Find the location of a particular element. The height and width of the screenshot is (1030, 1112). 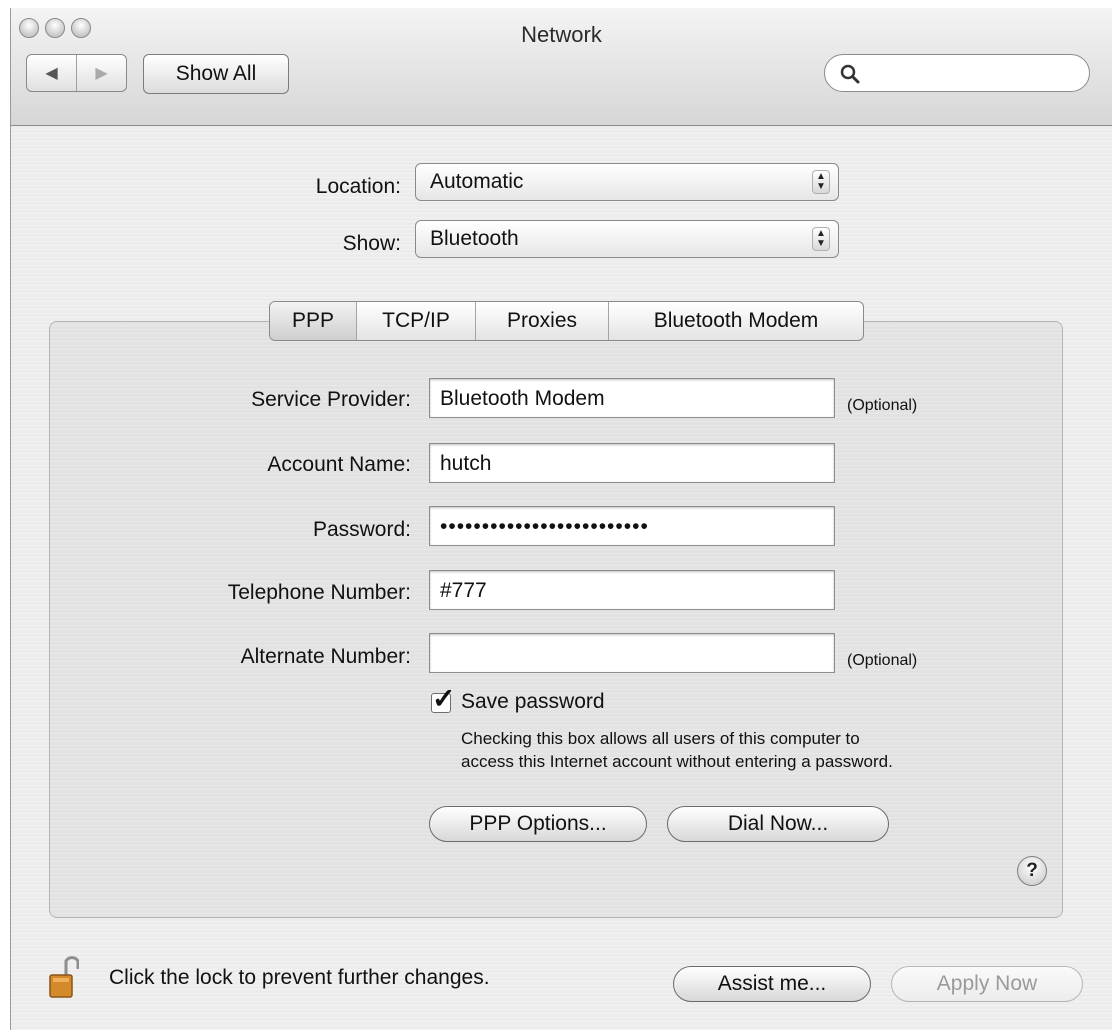

tab-proxies: Proxies is located at coordinates (541, 321).